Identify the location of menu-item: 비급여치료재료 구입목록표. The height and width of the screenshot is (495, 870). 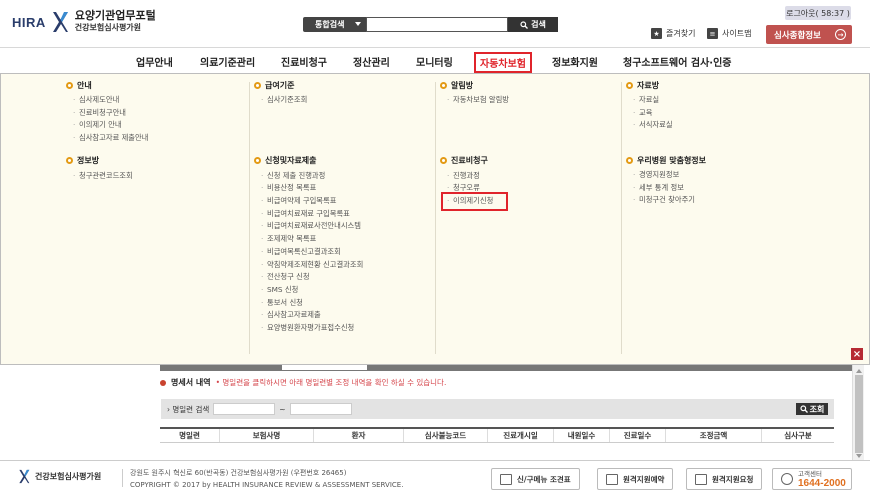
(344, 214).